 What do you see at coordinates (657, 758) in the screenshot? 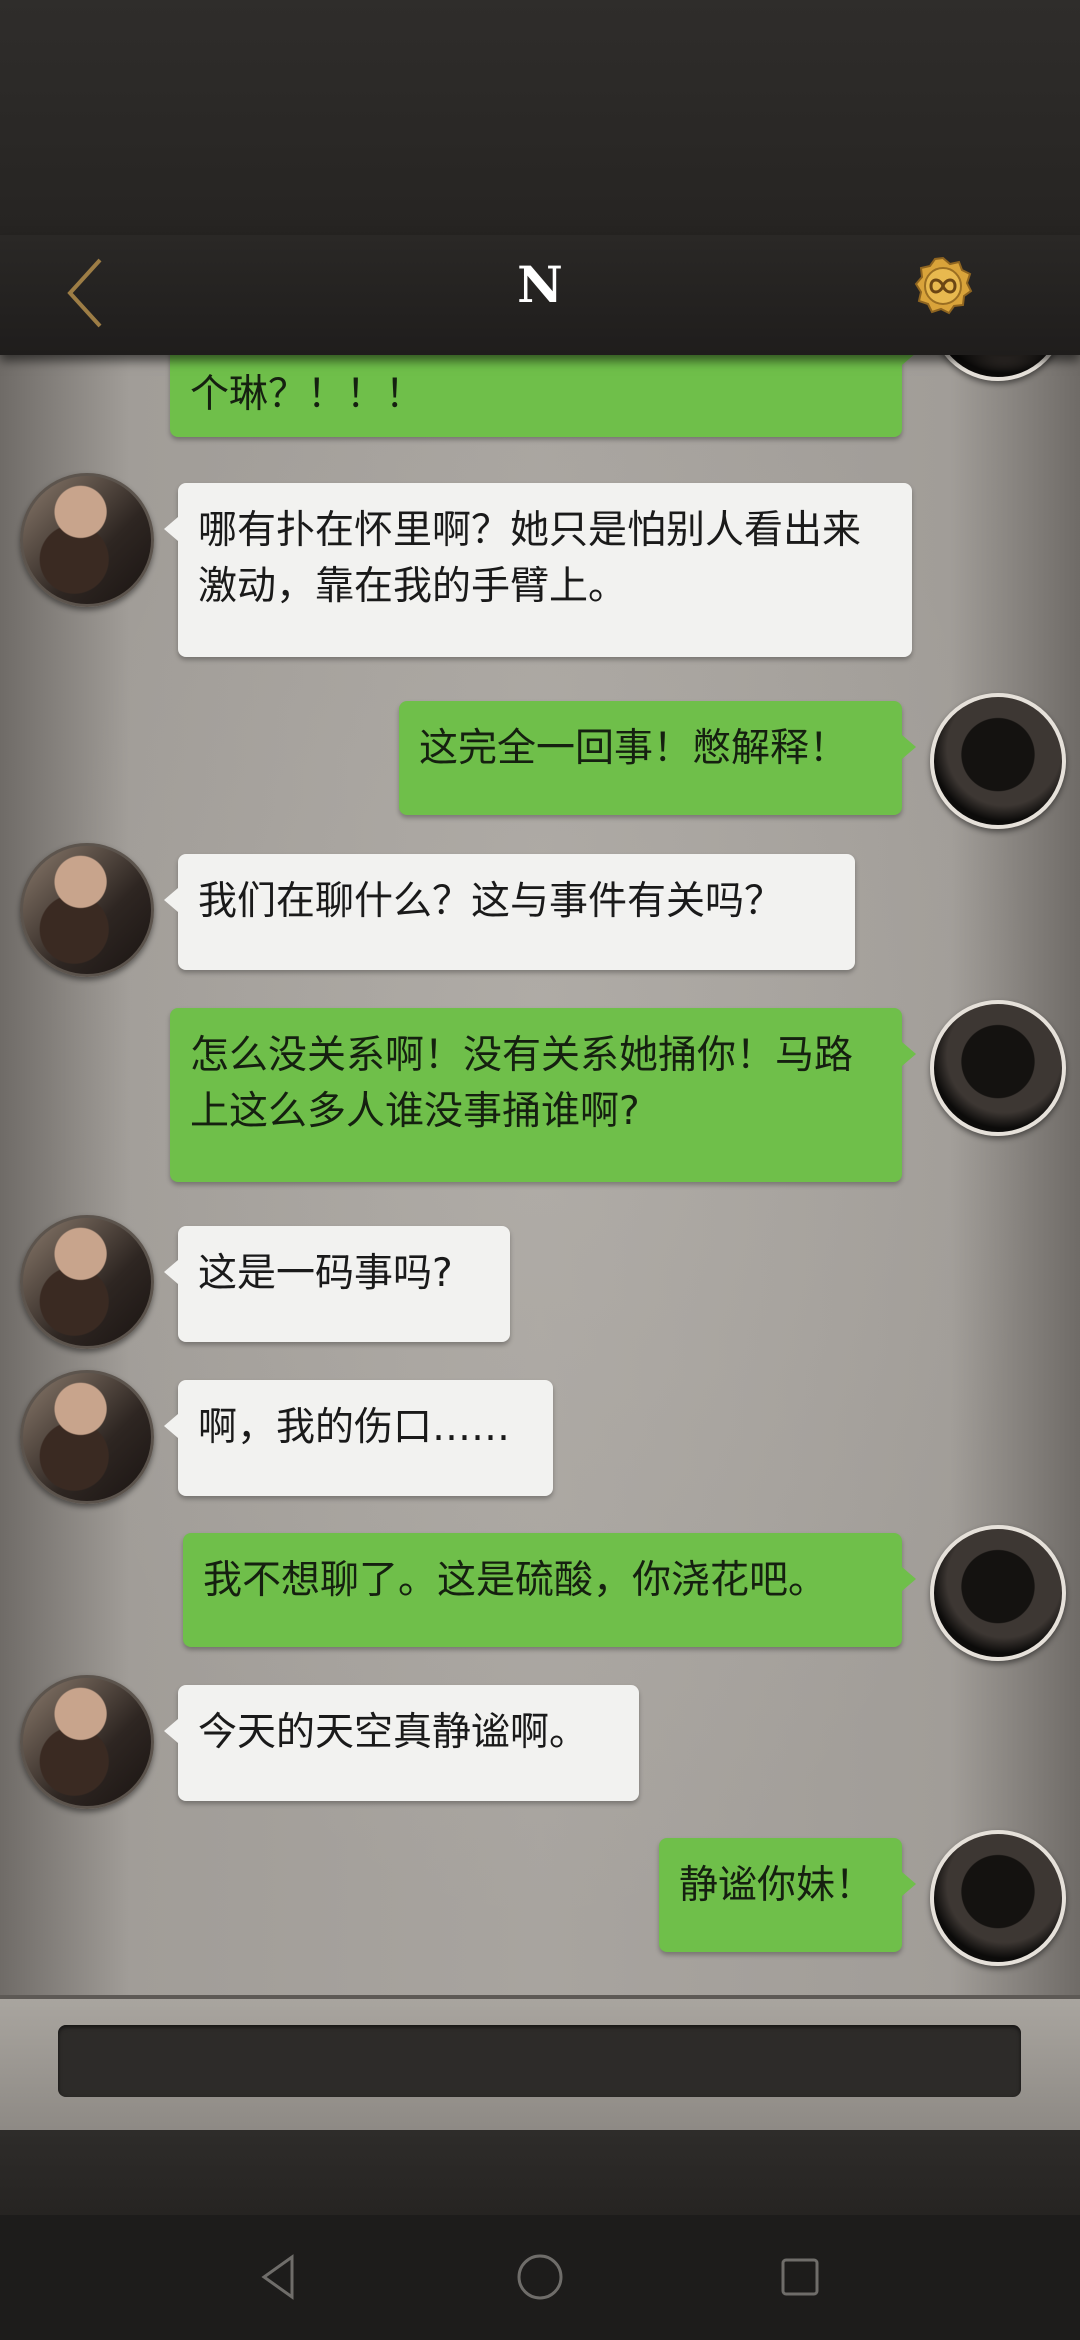
I see `message-bubble: 这完全一回事！憋解释！` at bounding box center [657, 758].